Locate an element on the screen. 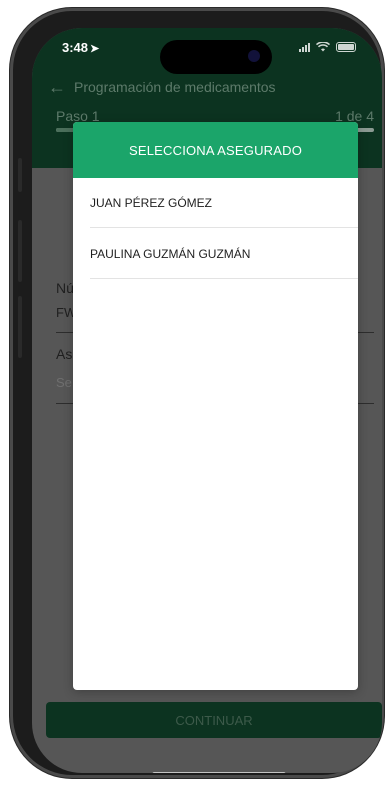 Image resolution: width=388 pixels, height=785 pixels. insured-select: Se is located at coordinates (64, 382).